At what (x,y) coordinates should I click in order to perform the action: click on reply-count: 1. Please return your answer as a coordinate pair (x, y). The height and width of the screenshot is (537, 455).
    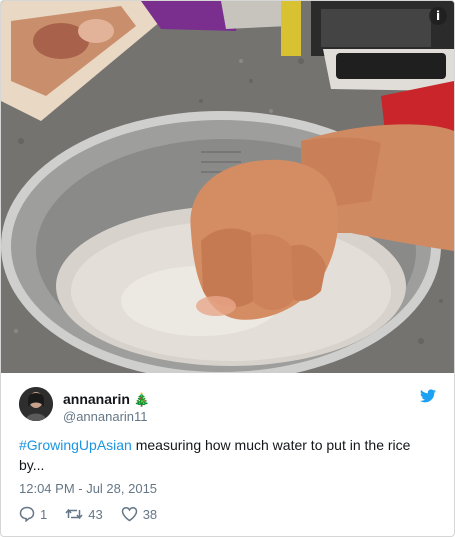
    Looking at the image, I should click on (44, 514).